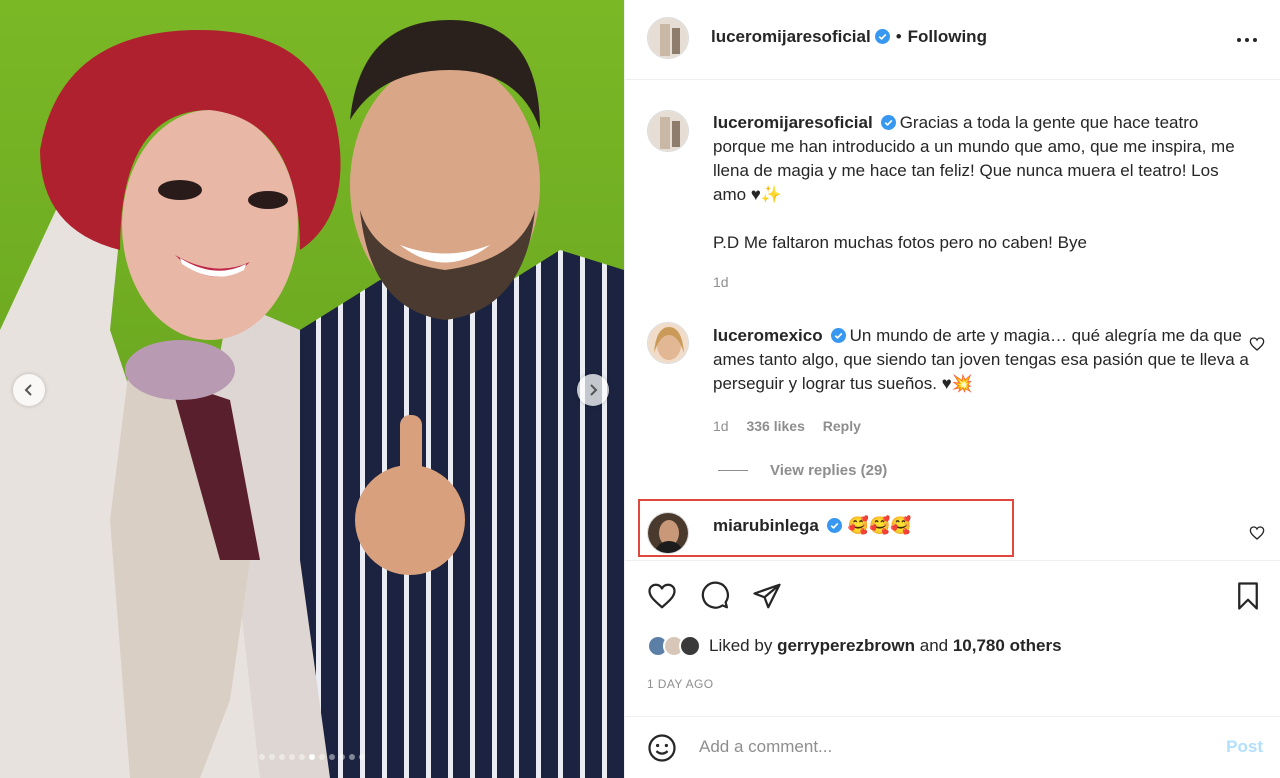 The height and width of the screenshot is (778, 1280). I want to click on comment-bubble-icon, so click(715, 596).